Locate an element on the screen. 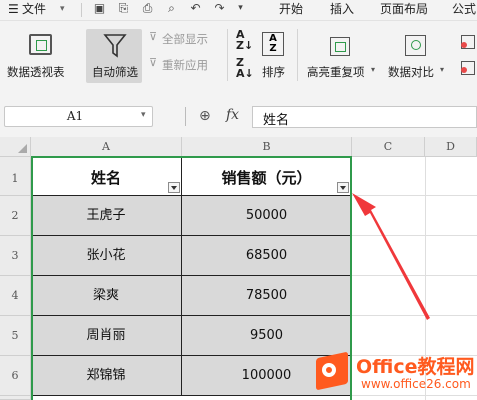 The height and width of the screenshot is (400, 477). header-name-text: 姓名 is located at coordinates (105, 178).